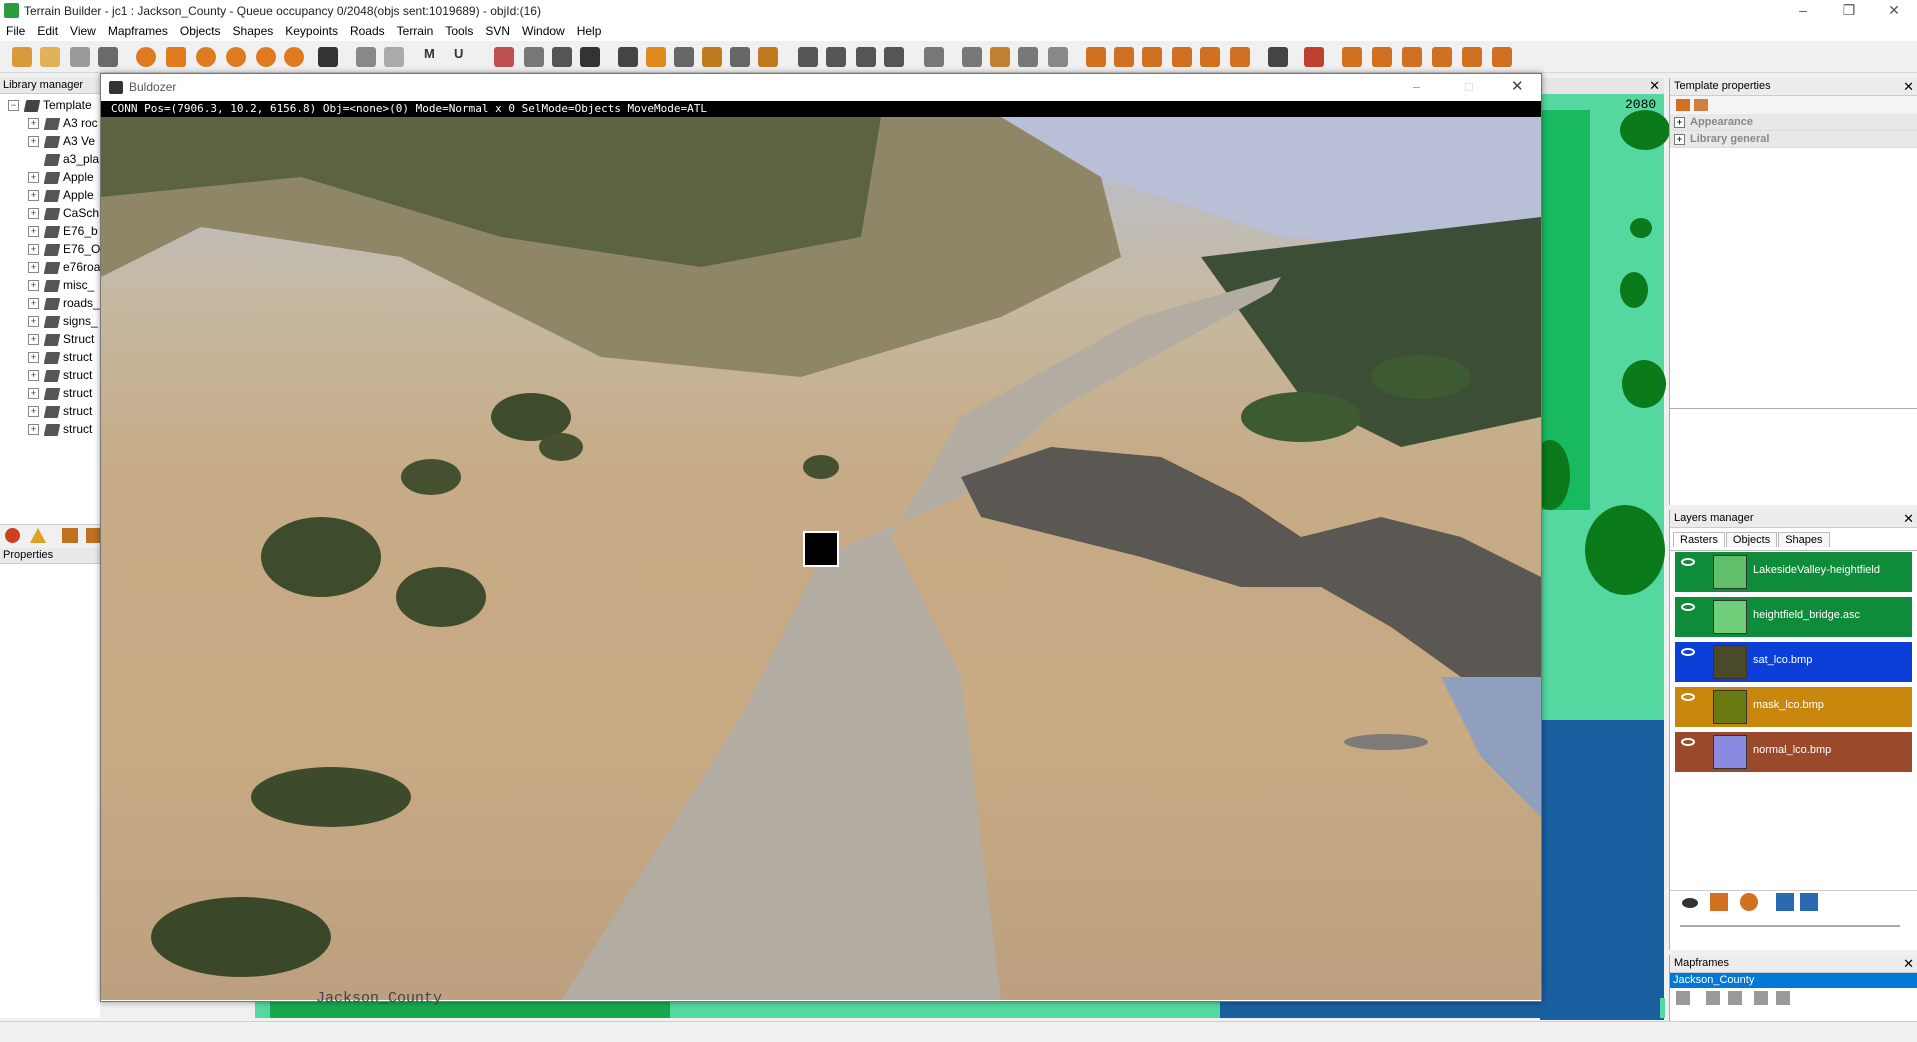 The width and height of the screenshot is (1917, 1042). What do you see at coordinates (253, 31) in the screenshot?
I see `menu-shapes: Shapes` at bounding box center [253, 31].